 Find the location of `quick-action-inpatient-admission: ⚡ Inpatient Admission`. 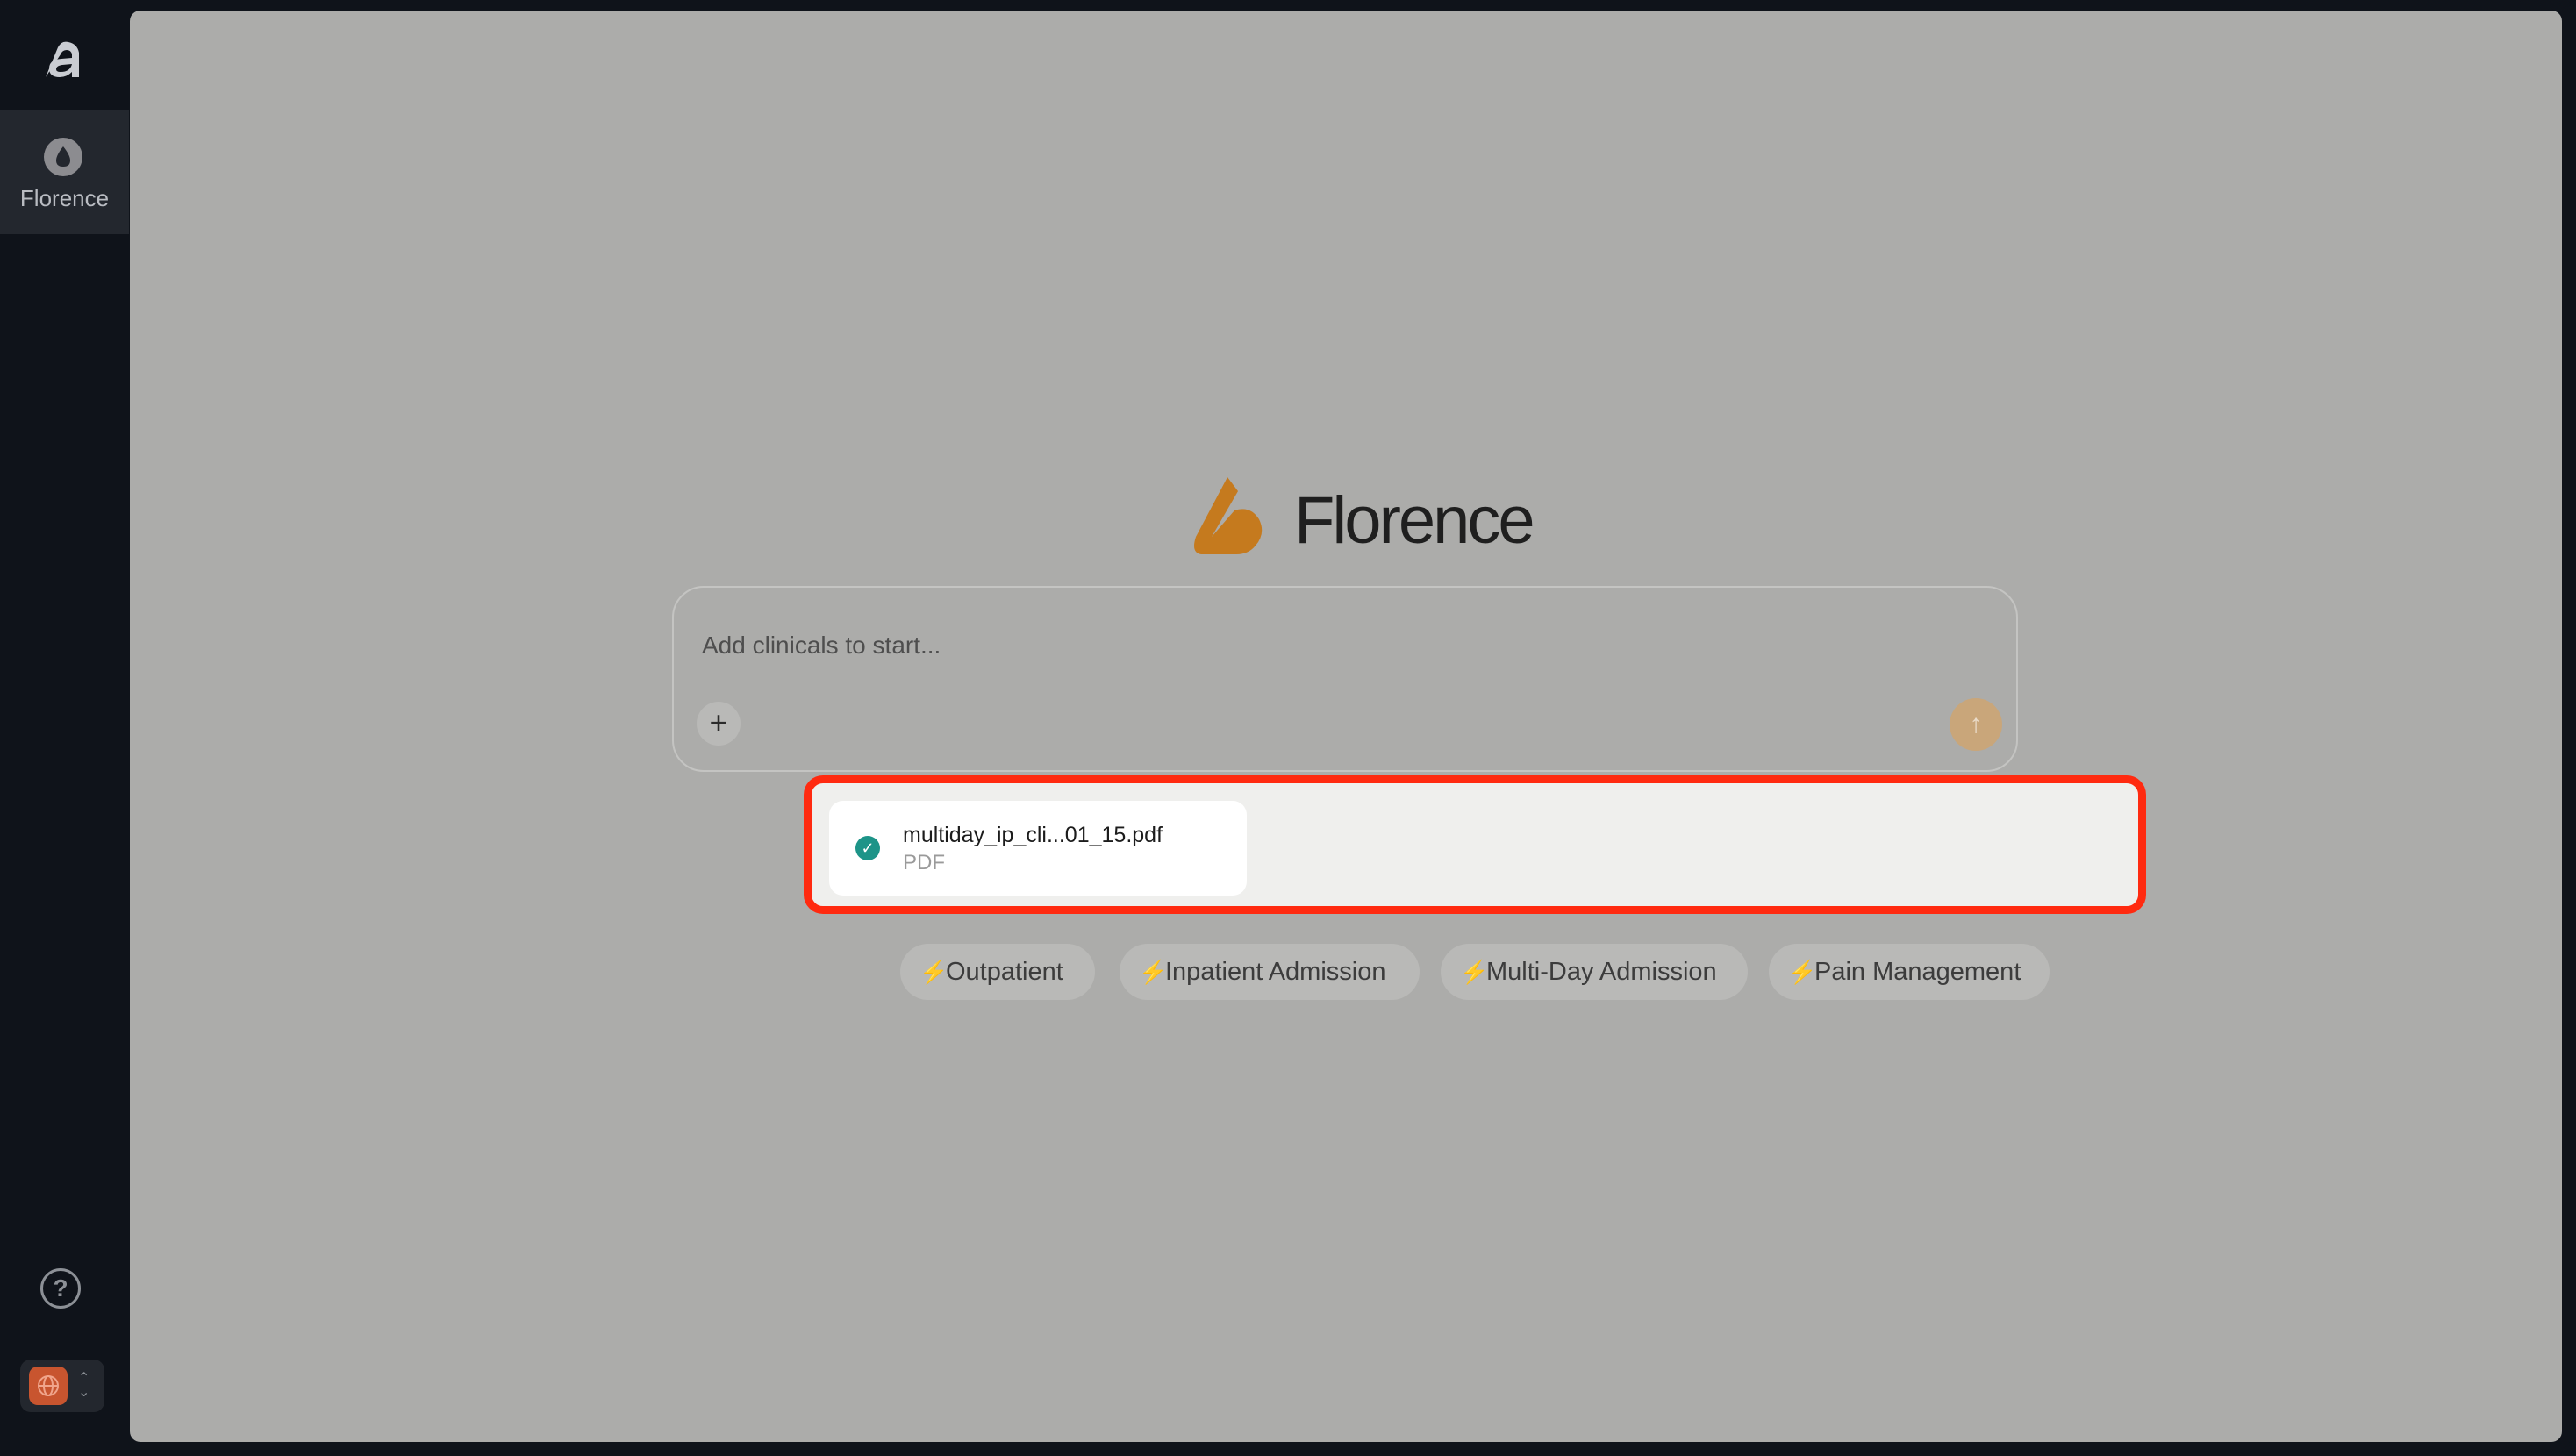

quick-action-inpatient-admission: ⚡ Inpatient Admission is located at coordinates (1270, 972).